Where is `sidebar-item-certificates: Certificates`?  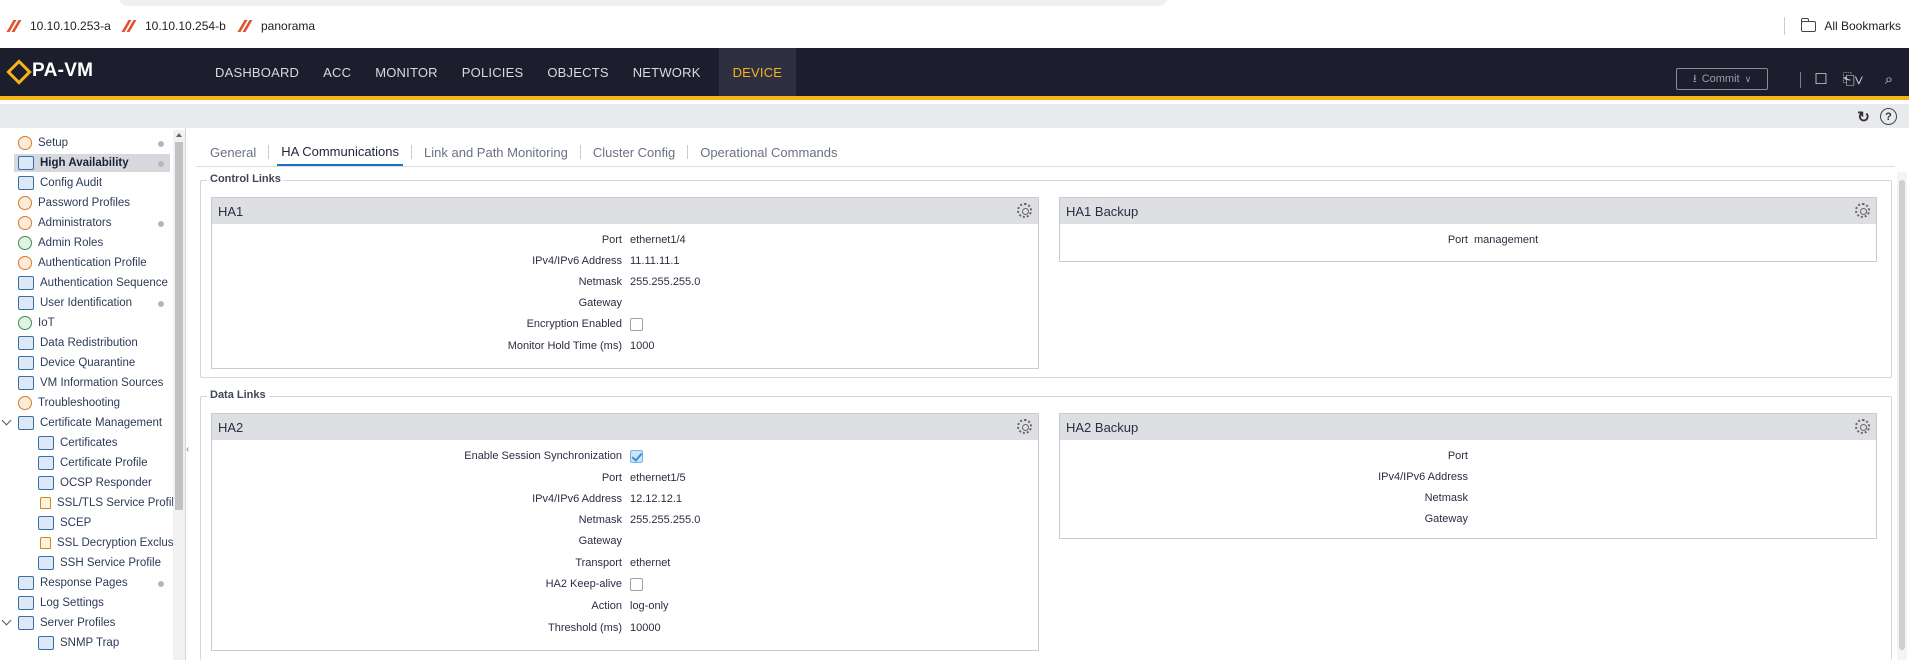 sidebar-item-certificates: Certificates is located at coordinates (78, 443).